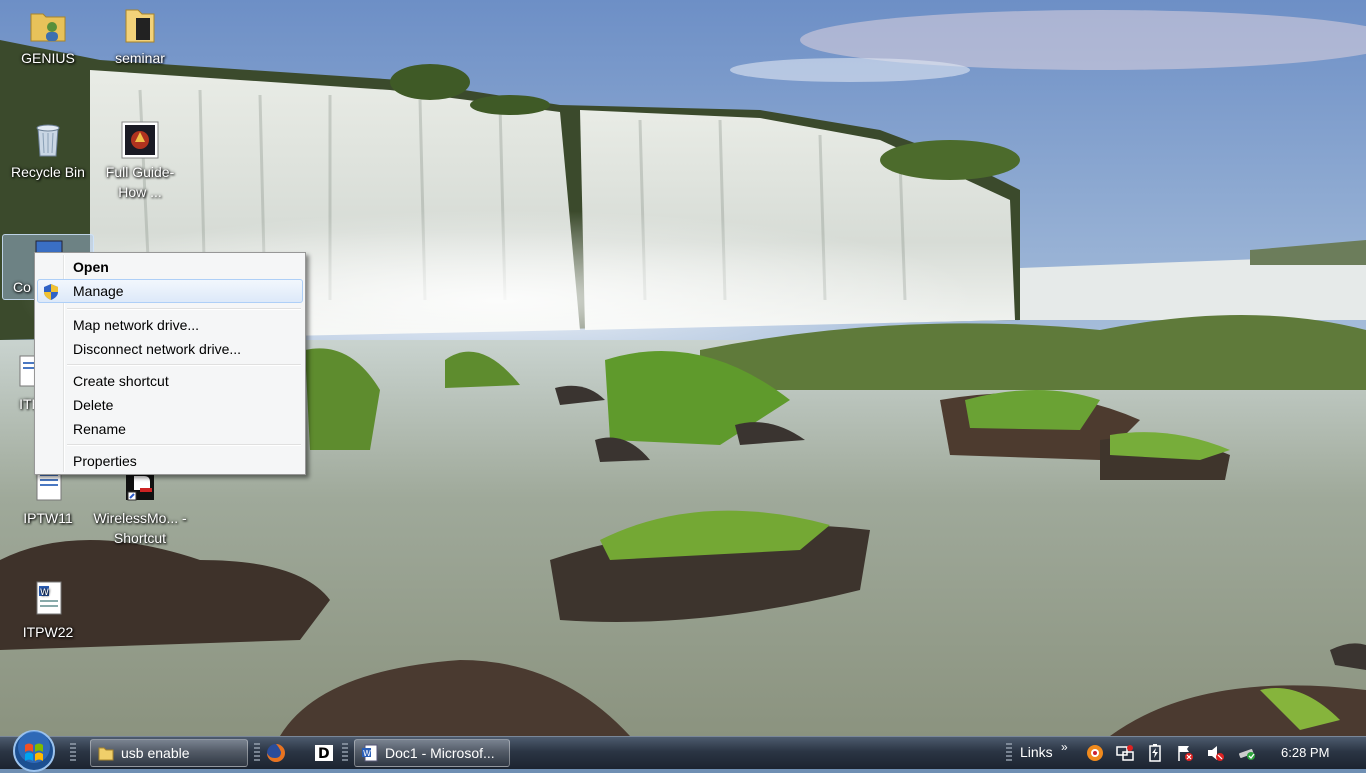  Describe the element at coordinates (93, 405) in the screenshot. I see `menu-item-label: Delete` at that location.